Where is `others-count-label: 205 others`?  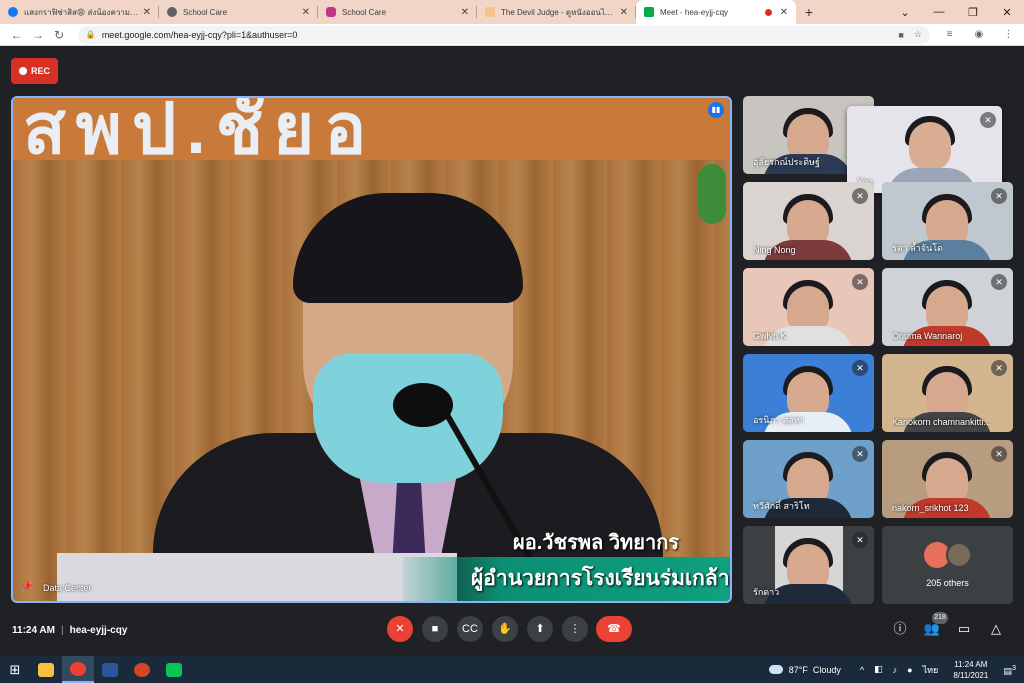
others-count-label: 205 others is located at coordinates (947, 583).